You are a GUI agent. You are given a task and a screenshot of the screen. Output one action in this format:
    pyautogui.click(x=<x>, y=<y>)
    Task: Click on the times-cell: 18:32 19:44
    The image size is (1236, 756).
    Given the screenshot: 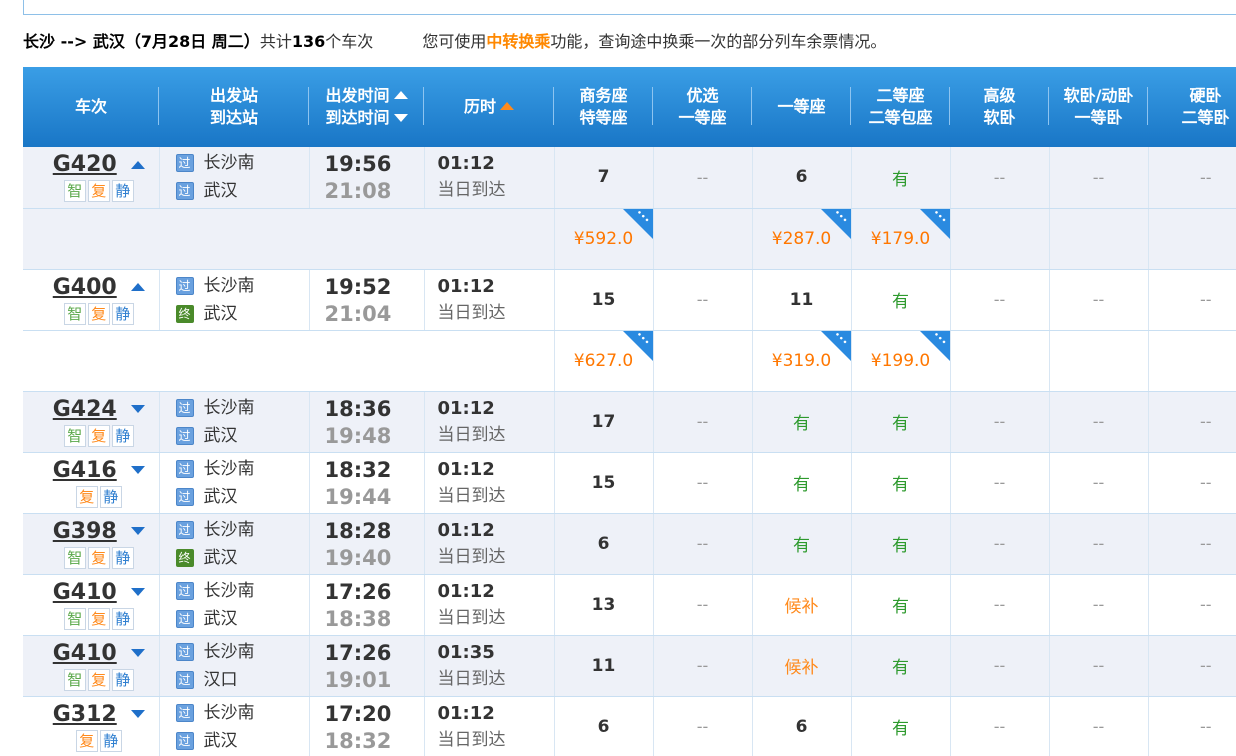 What is the action you would take?
    pyautogui.click(x=367, y=483)
    